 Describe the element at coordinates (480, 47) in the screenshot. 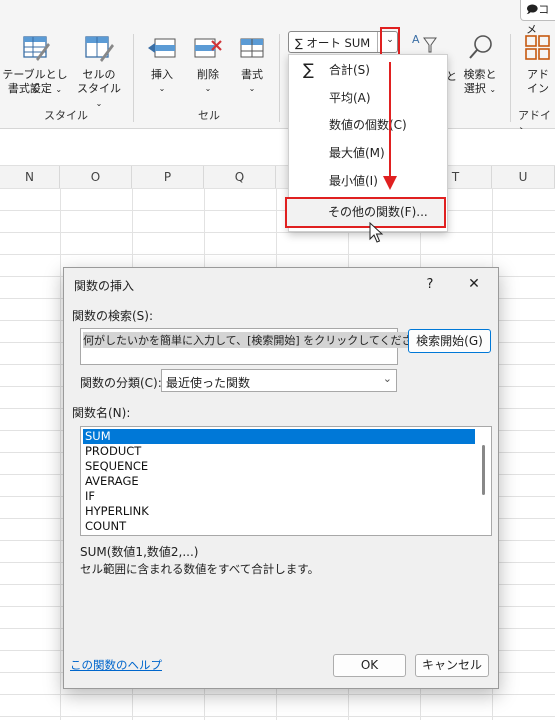

I see `search-icon` at that location.